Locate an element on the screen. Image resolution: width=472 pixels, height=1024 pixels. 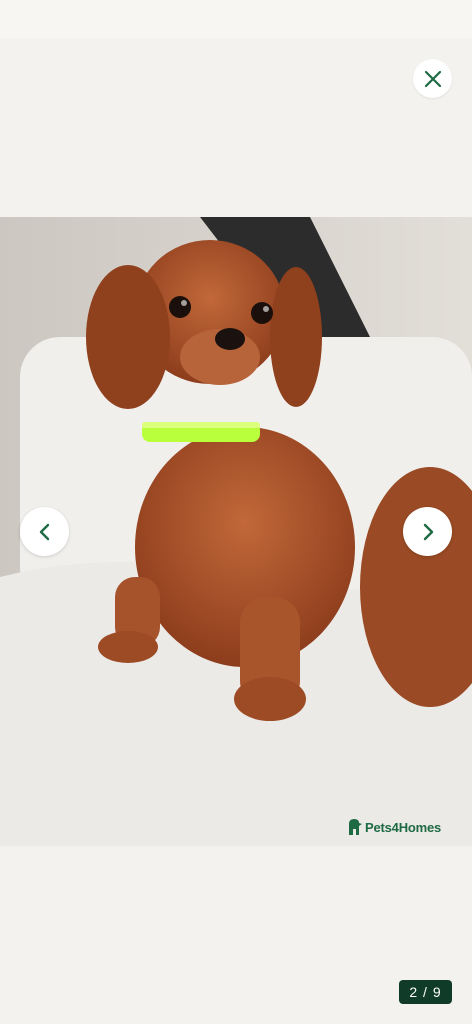
next-photo-button is located at coordinates (427, 531).